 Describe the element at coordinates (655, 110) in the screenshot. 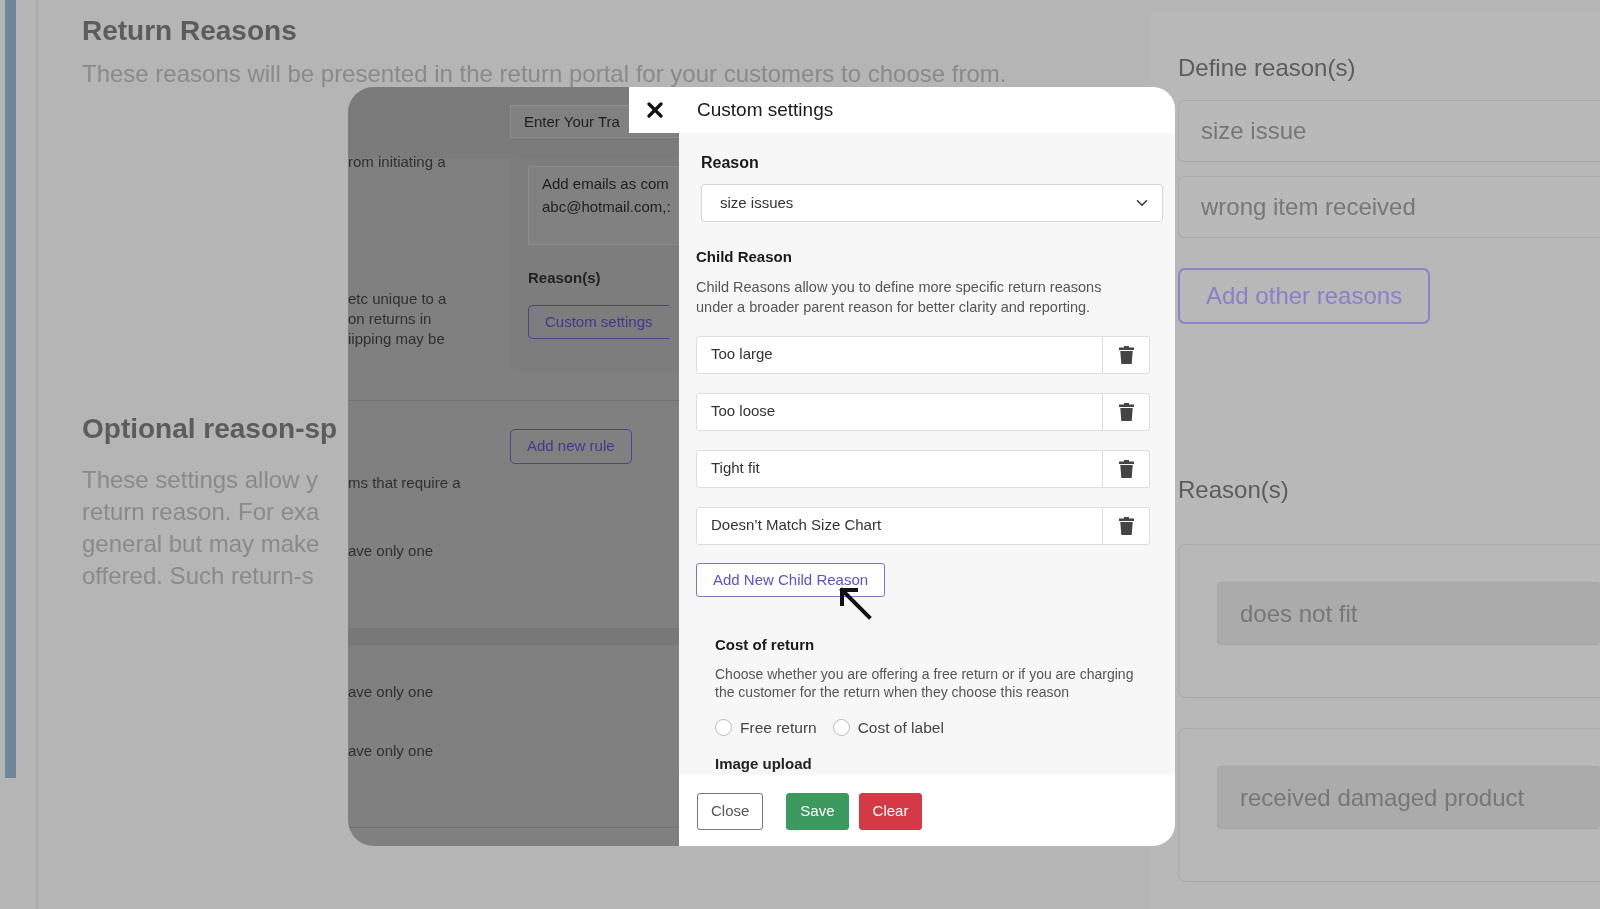

I see `close-icon` at that location.